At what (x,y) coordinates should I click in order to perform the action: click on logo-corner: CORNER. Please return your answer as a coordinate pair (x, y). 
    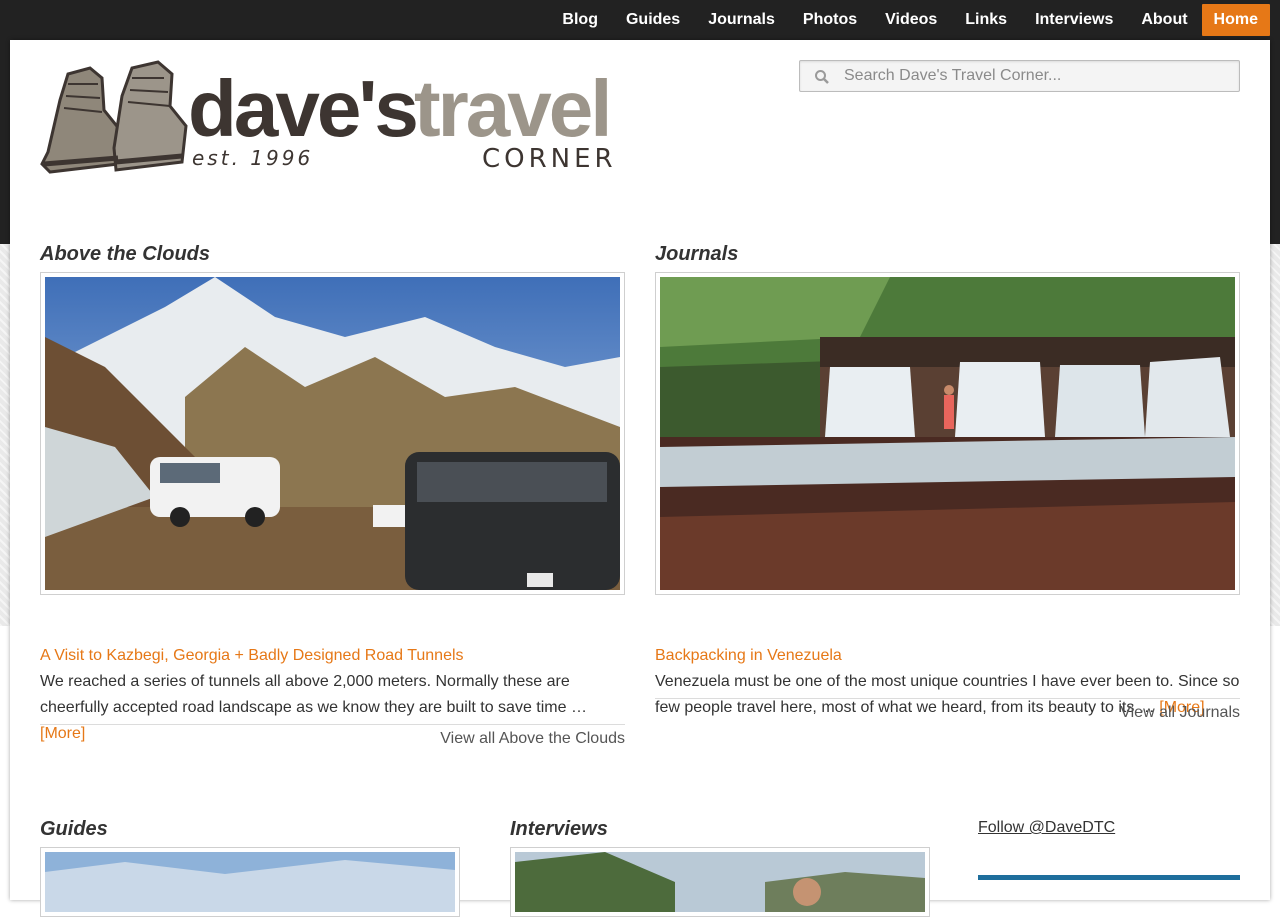
    Looking at the image, I should click on (549, 159).